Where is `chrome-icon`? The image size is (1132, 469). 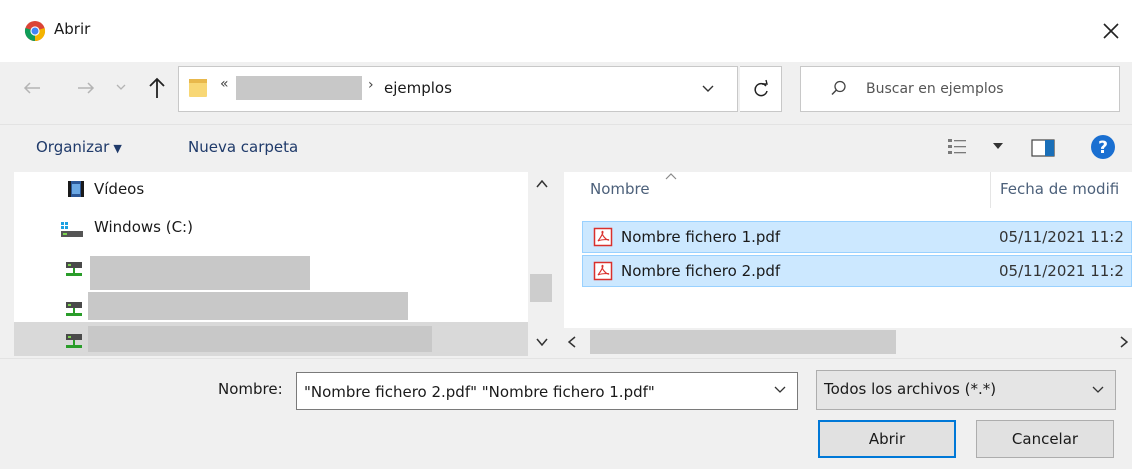 chrome-icon is located at coordinates (35, 31).